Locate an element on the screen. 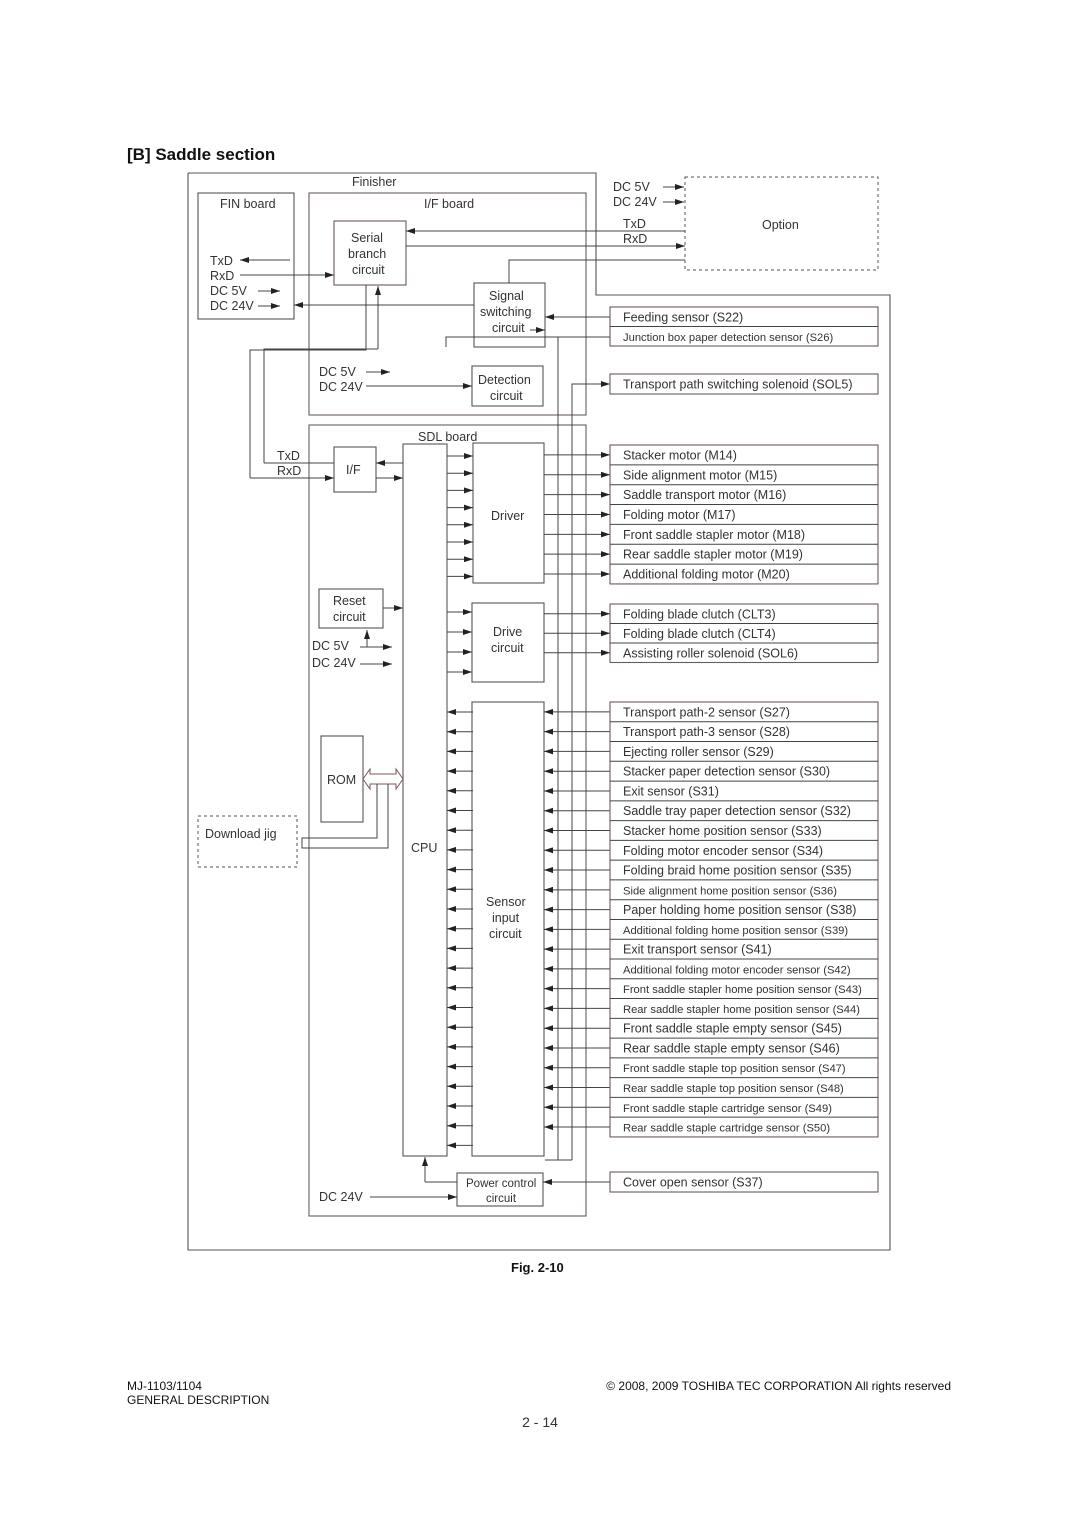 The height and width of the screenshot is (1527, 1080). signal-label-1: Signal is located at coordinates (506, 296).